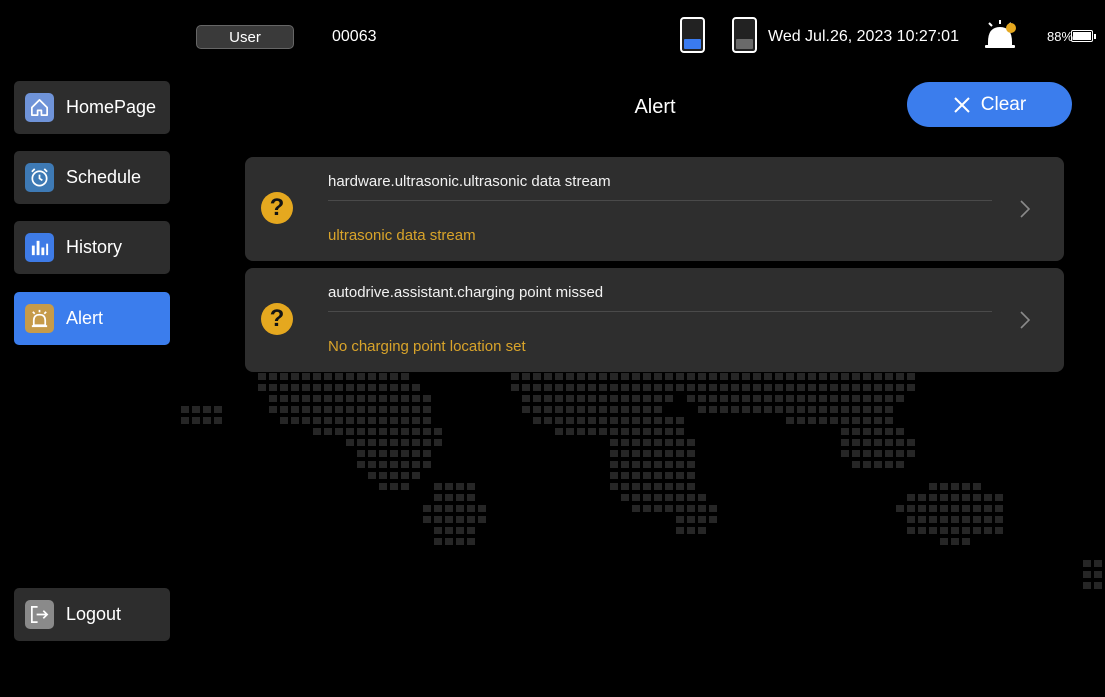  What do you see at coordinates (863, 36) in the screenshot?
I see `datetime: Wed Jul.26, 2023 10:27:01` at bounding box center [863, 36].